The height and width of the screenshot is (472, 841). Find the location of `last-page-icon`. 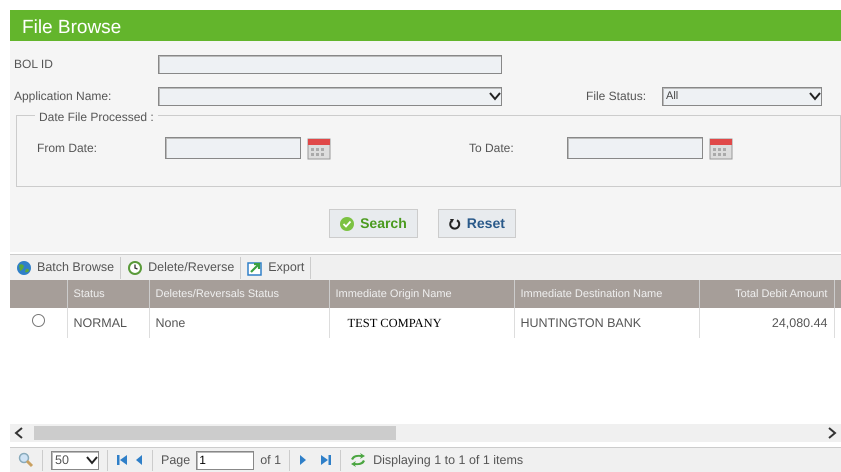

last-page-icon is located at coordinates (326, 460).